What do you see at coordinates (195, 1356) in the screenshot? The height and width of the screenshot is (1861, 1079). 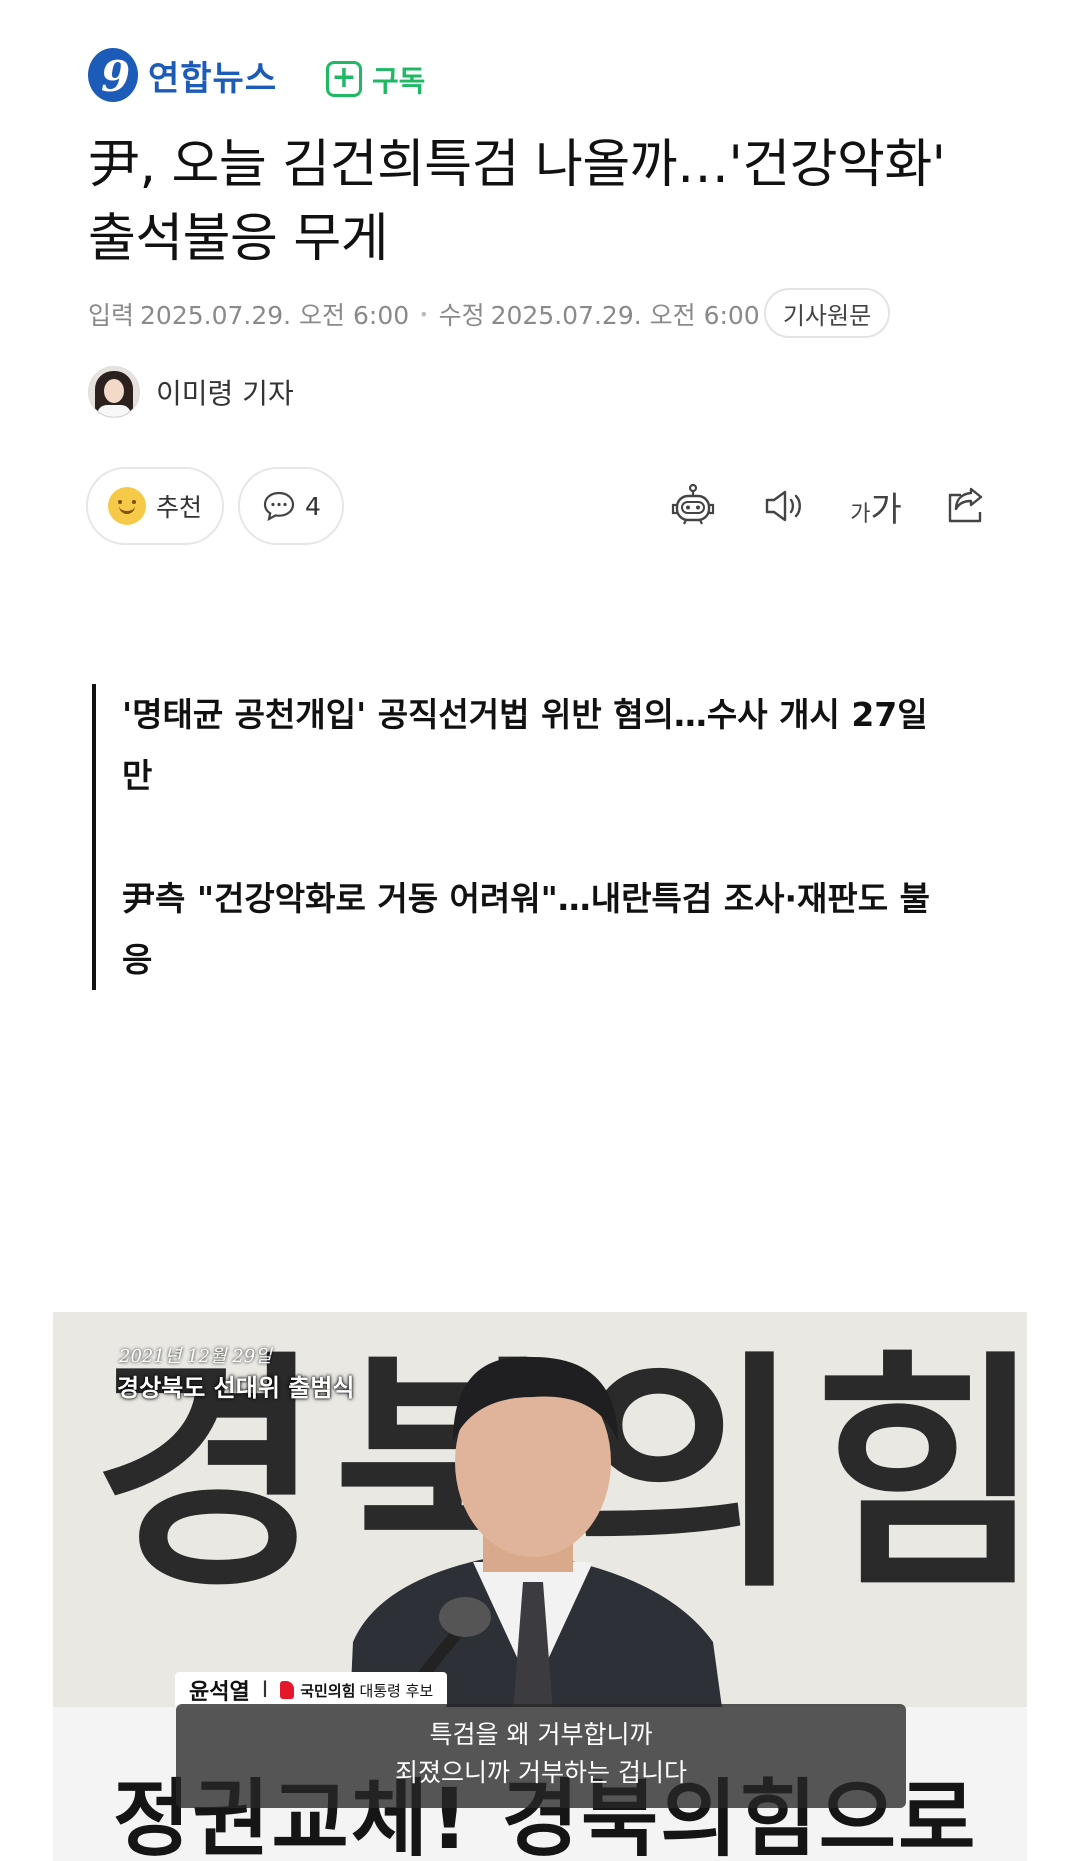 I see `caption-date: 2021년 12월 29일` at bounding box center [195, 1356].